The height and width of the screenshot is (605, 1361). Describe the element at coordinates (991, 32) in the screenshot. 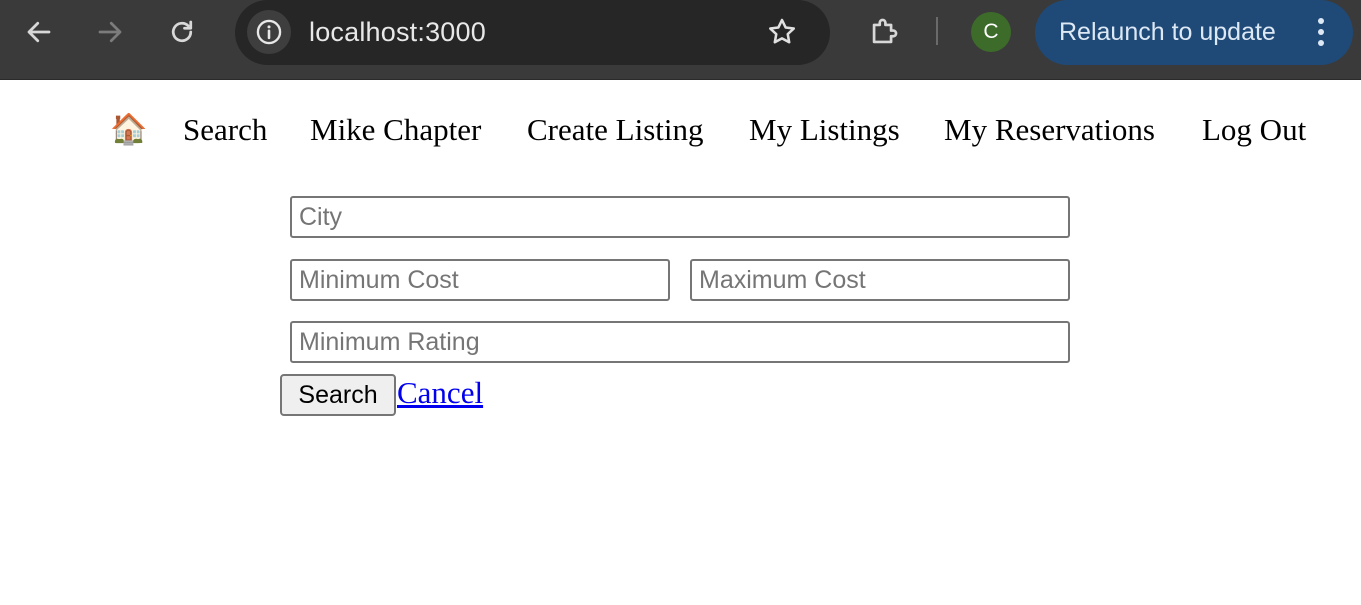

I see `profile-avatar: C` at that location.